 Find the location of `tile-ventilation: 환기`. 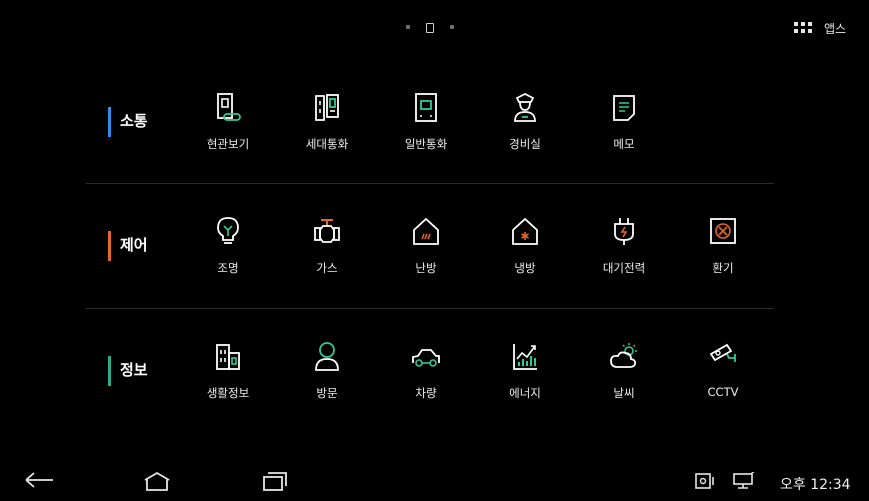

tile-ventilation: 환기 is located at coordinates (723, 256).